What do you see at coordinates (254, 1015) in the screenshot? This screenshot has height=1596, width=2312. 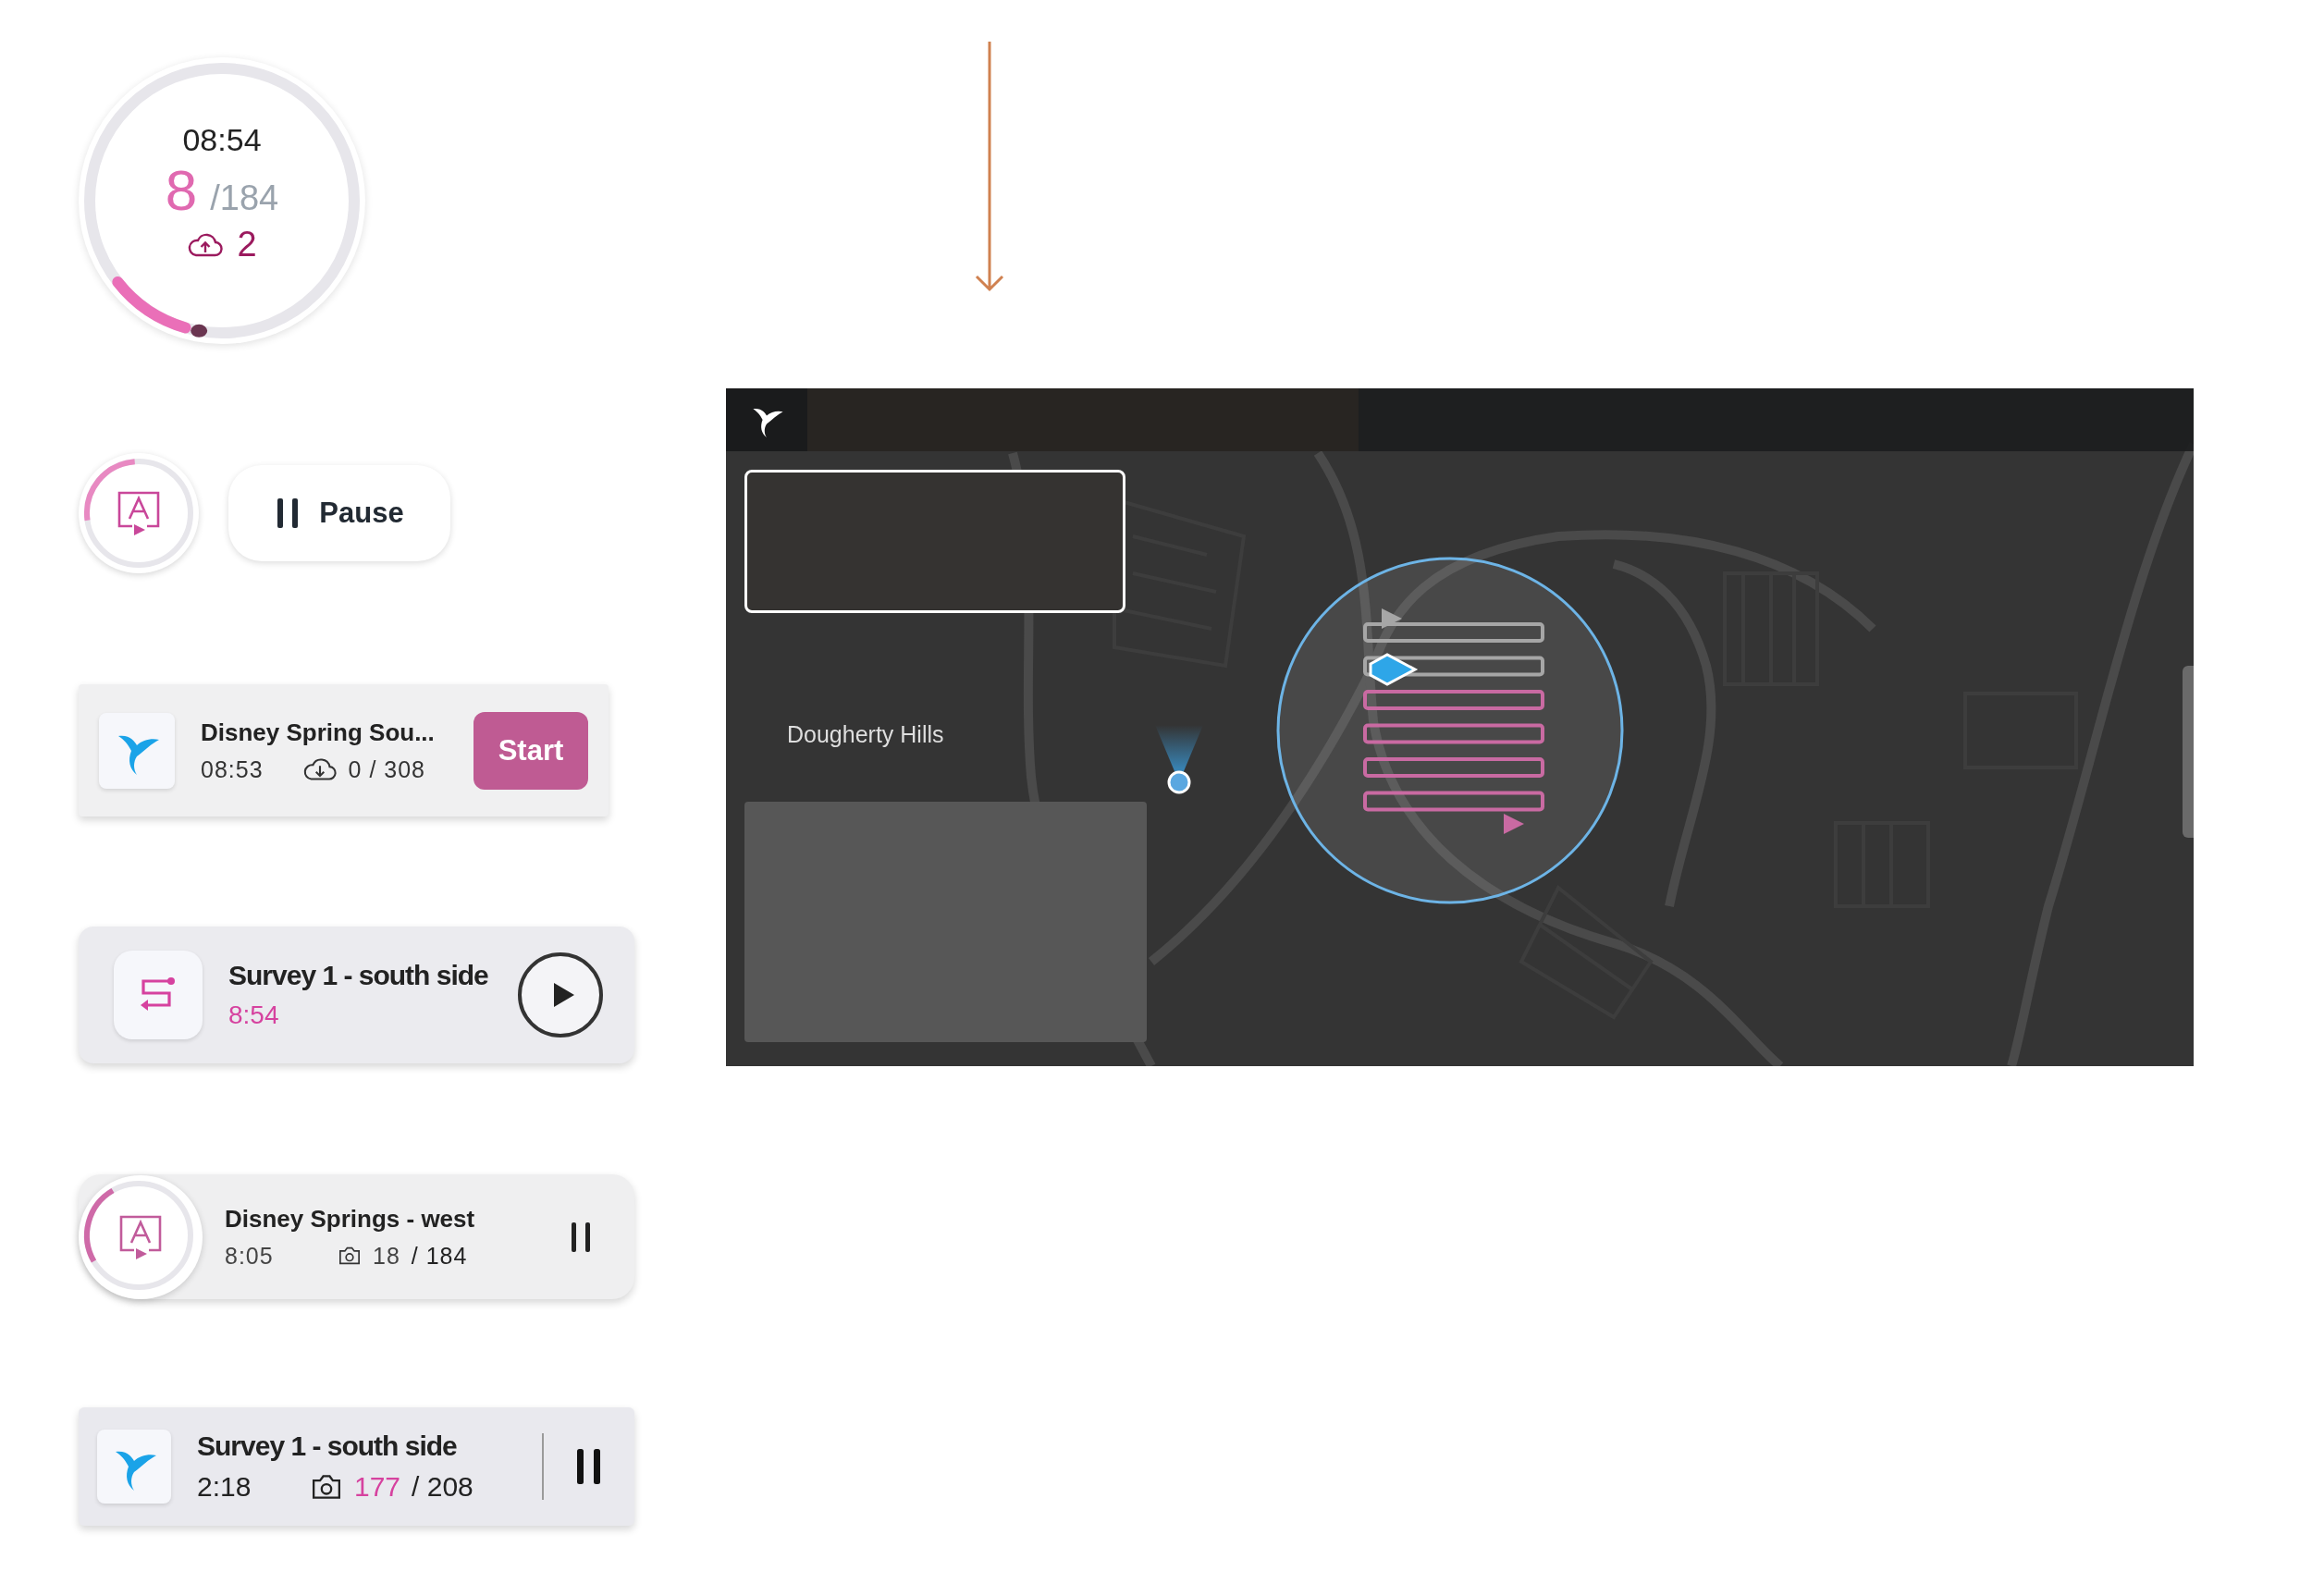 I see `survey-time: 8:54` at bounding box center [254, 1015].